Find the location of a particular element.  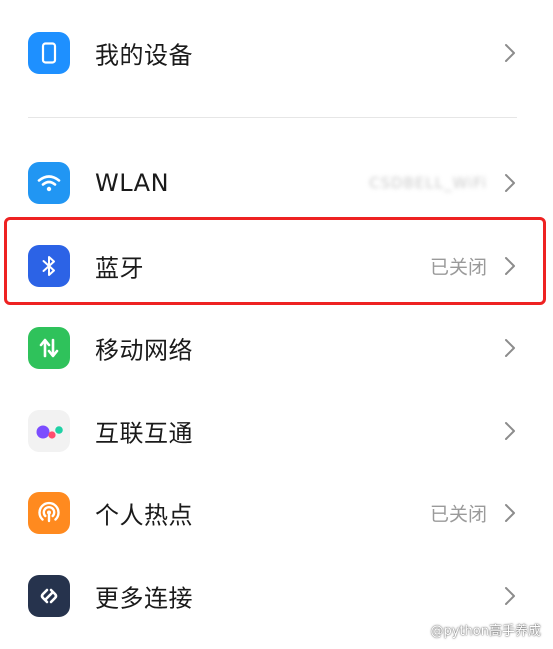

settings-item-wlan: WLAN CSDBELL_WiFi is located at coordinates (276, 183).